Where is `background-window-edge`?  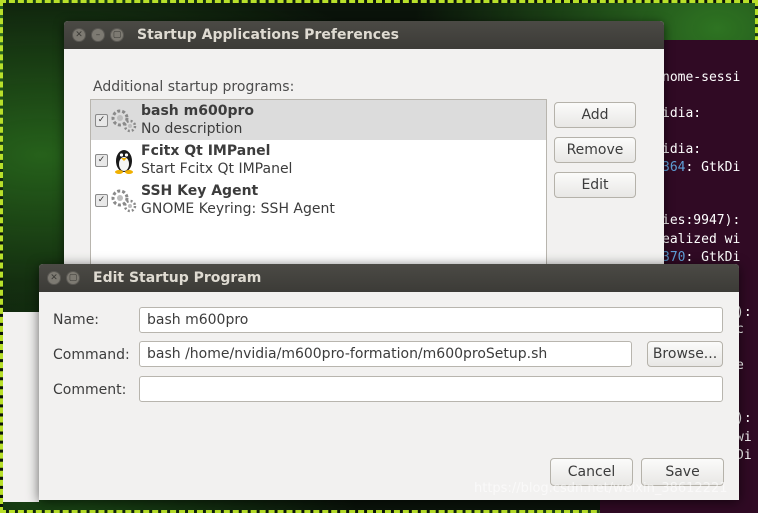 background-window-edge is located at coordinates (21, 407).